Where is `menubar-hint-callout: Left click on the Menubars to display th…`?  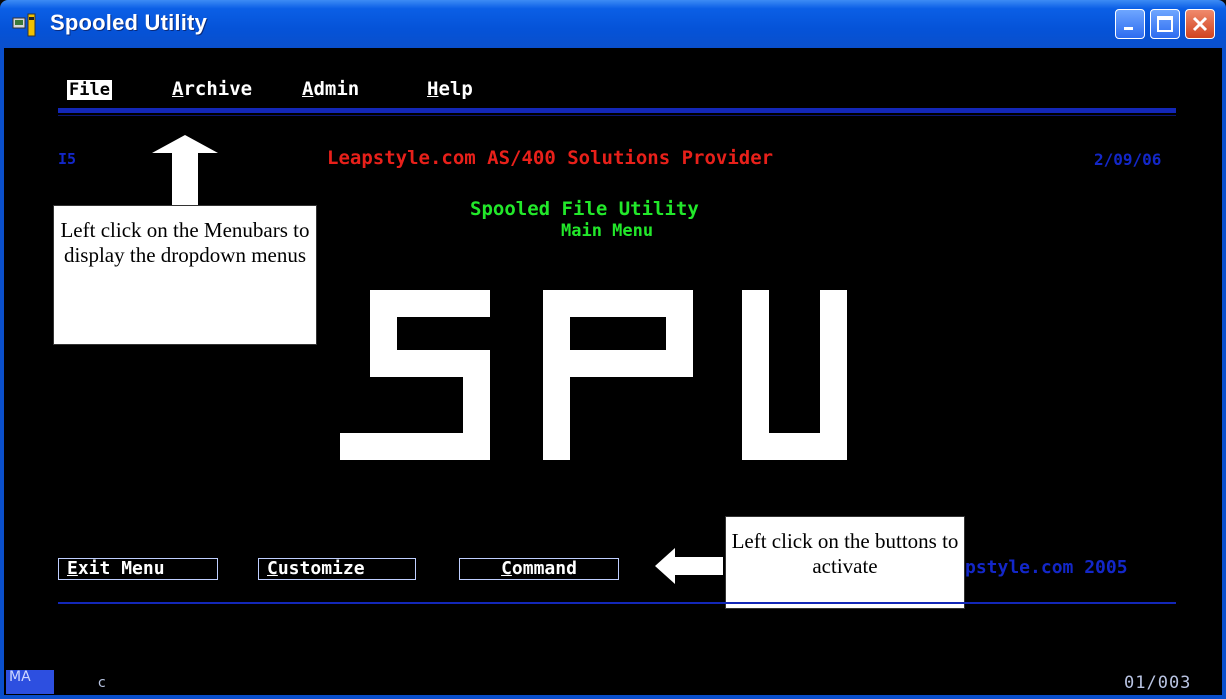 menubar-hint-callout: Left click on the Menubars to display th… is located at coordinates (185, 275).